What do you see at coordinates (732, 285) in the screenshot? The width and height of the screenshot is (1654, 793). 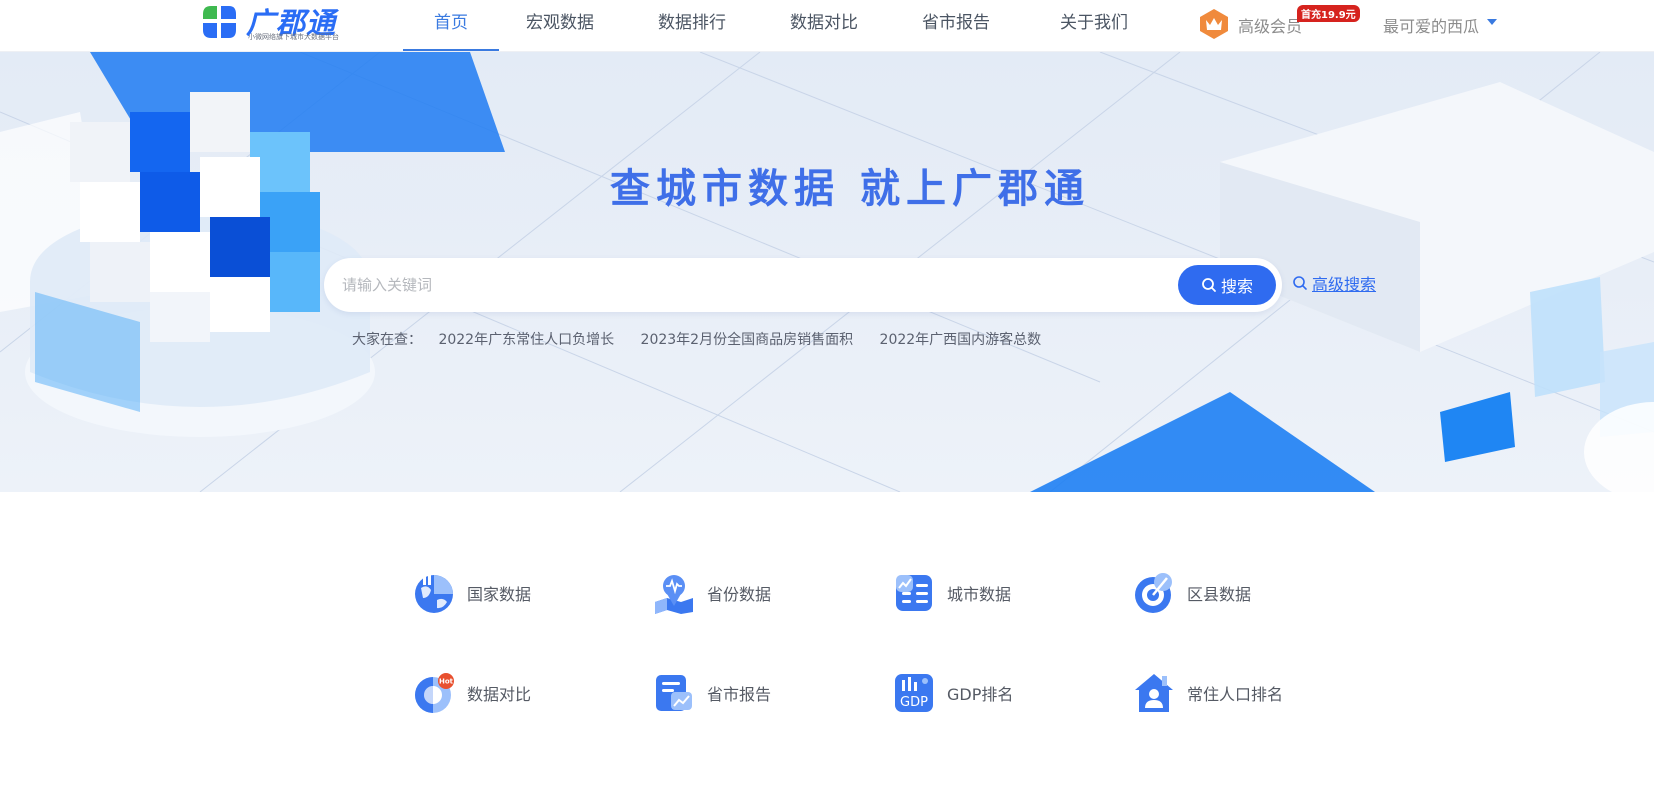 I see `search-input` at bounding box center [732, 285].